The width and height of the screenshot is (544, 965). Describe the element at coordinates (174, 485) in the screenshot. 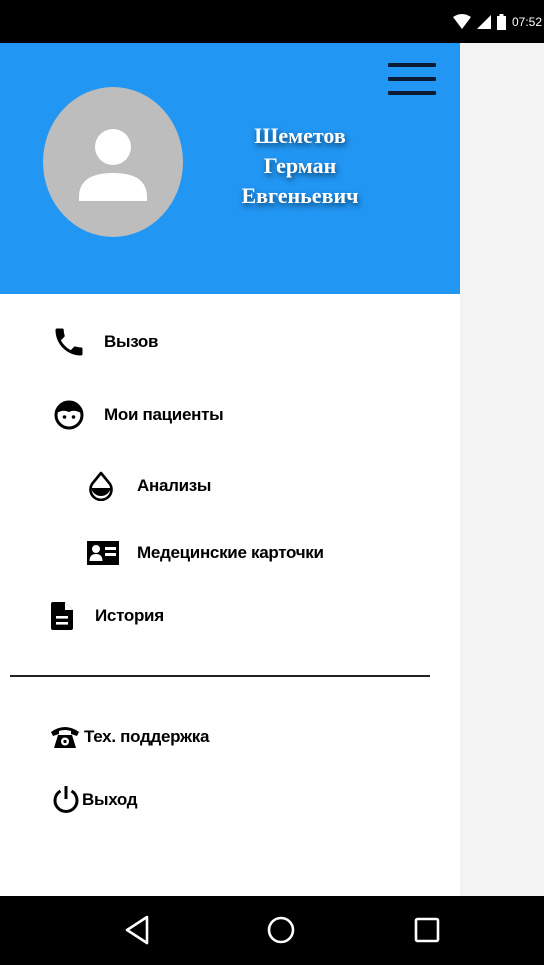

I see `menu-item-label: Анализы` at that location.